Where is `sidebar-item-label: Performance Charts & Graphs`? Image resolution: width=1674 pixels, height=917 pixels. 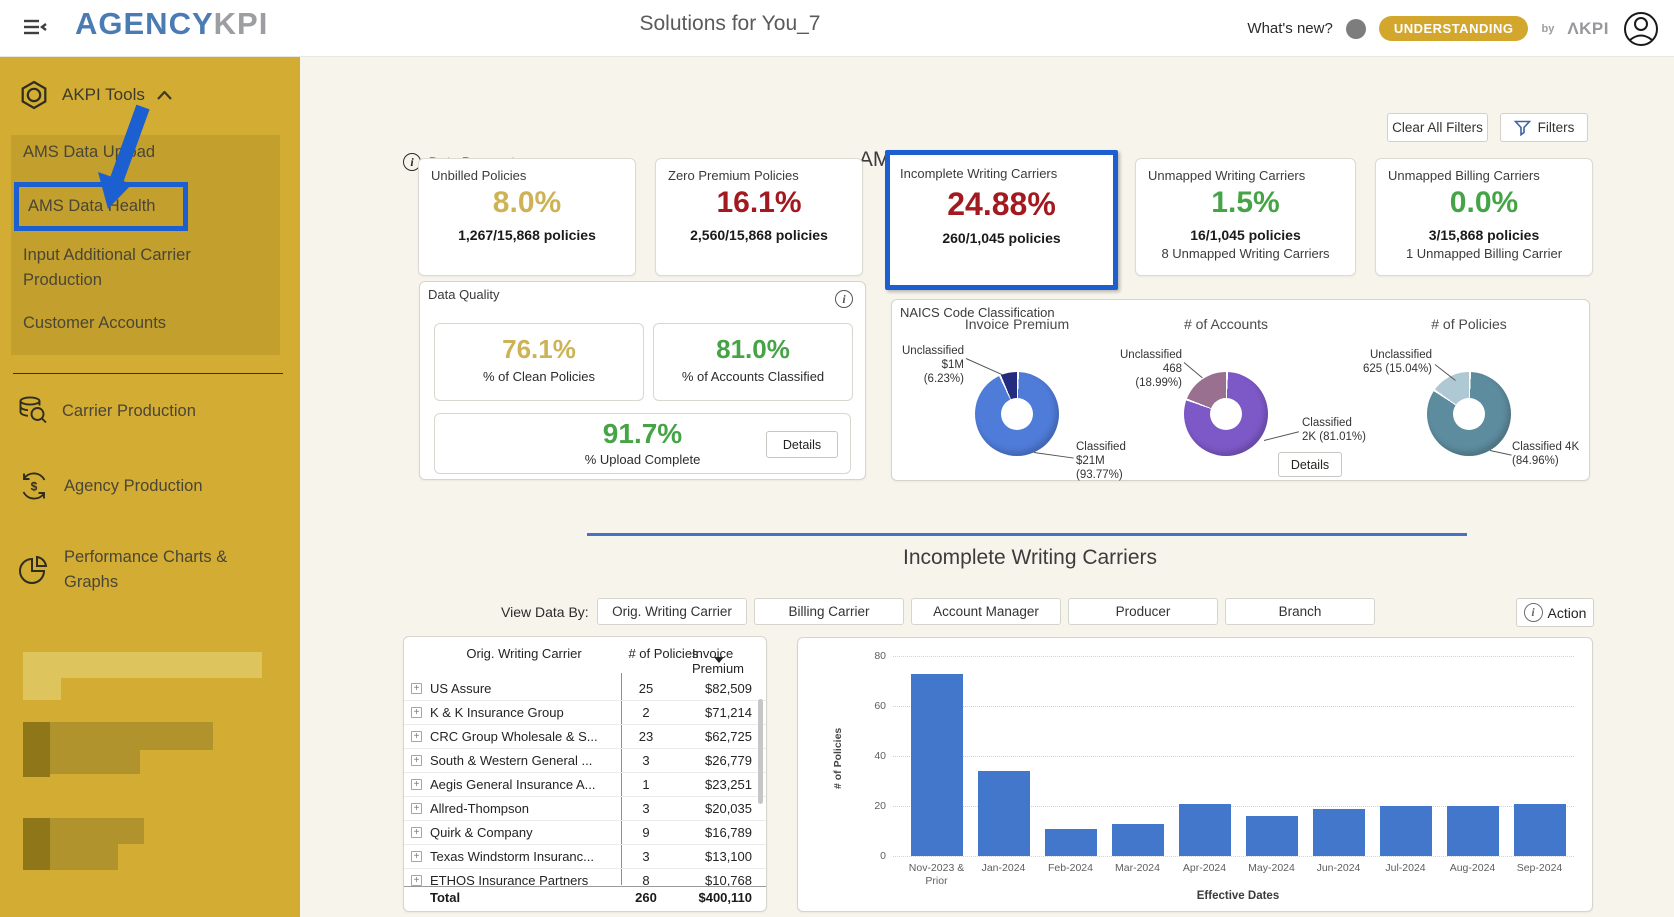 sidebar-item-label: Performance Charts & Graphs is located at coordinates (146, 569).